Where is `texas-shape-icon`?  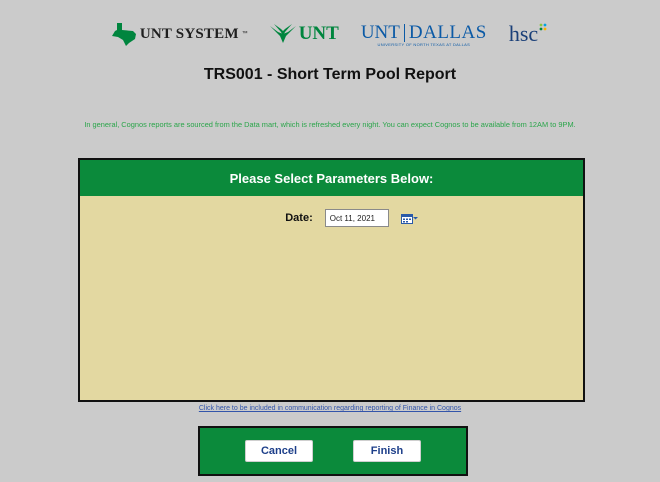 texas-shape-icon is located at coordinates (123, 34).